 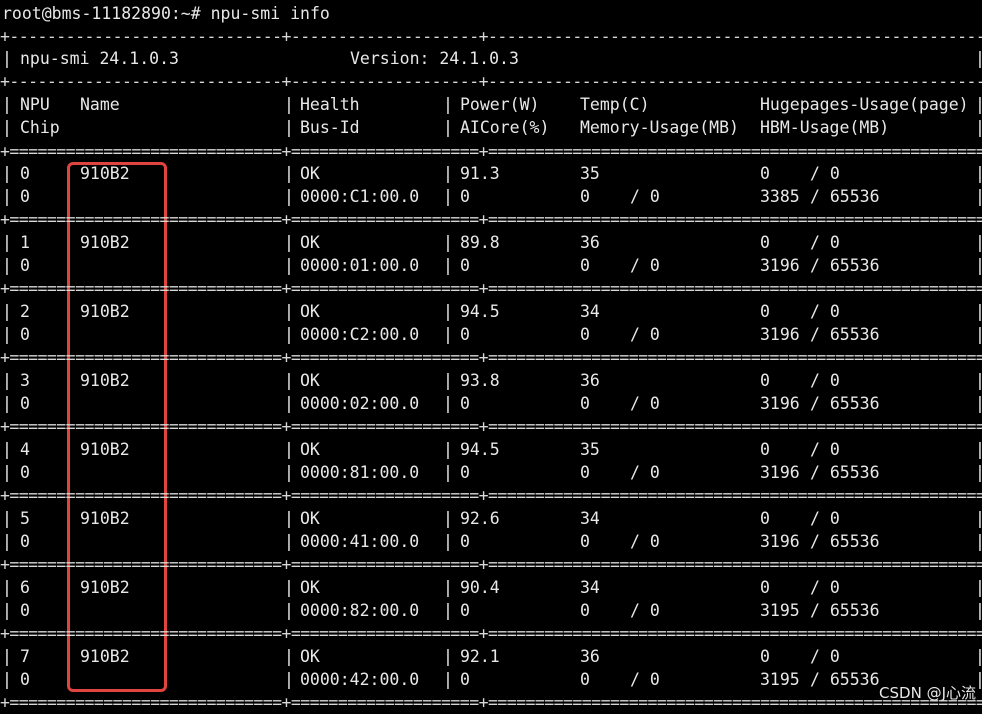 I want to click on shell-prompt: root@bms-11182890:~# npu-smi info, so click(x=166, y=13).